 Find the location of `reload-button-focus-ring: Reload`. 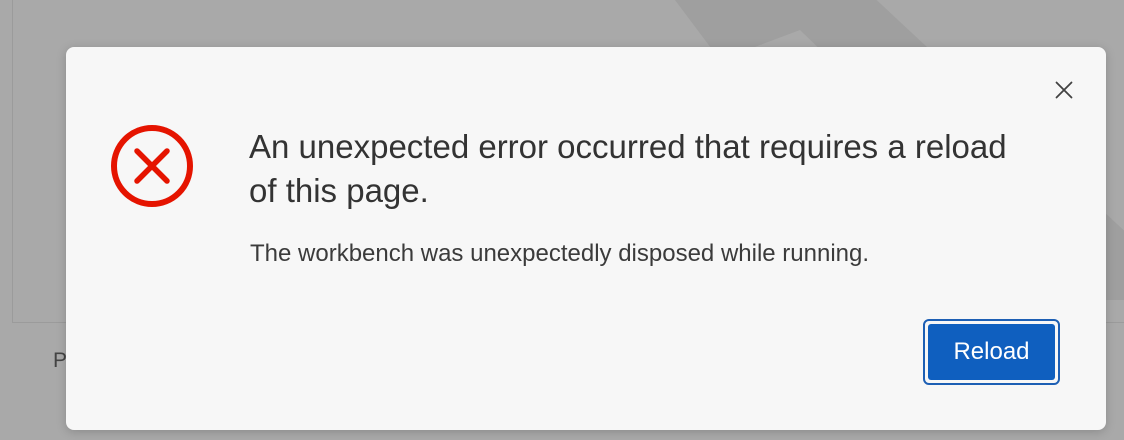

reload-button-focus-ring: Reload is located at coordinates (991, 352).